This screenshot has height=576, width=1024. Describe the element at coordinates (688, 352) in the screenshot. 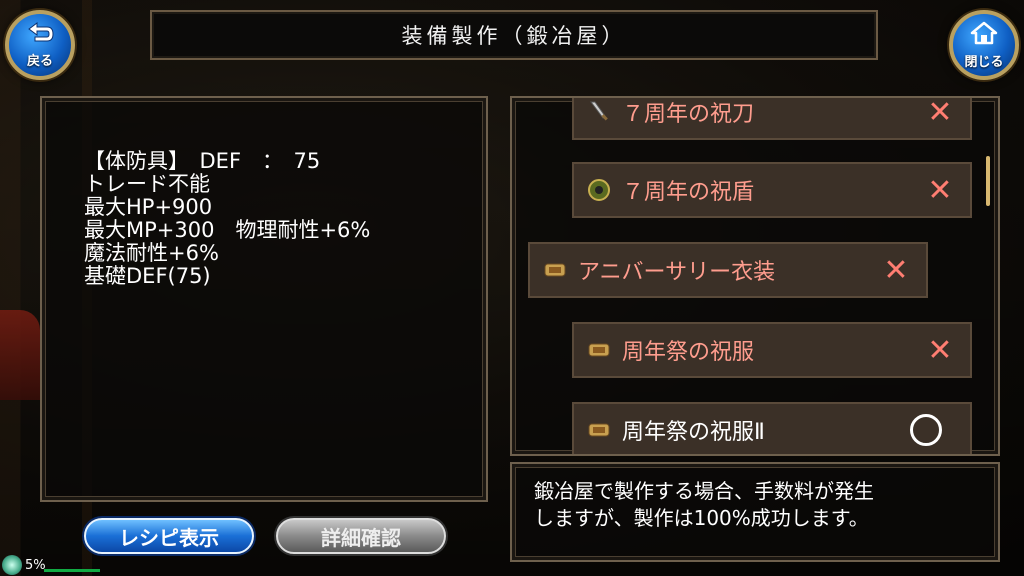

I see `recipe-name: 周年祭の祝服` at that location.